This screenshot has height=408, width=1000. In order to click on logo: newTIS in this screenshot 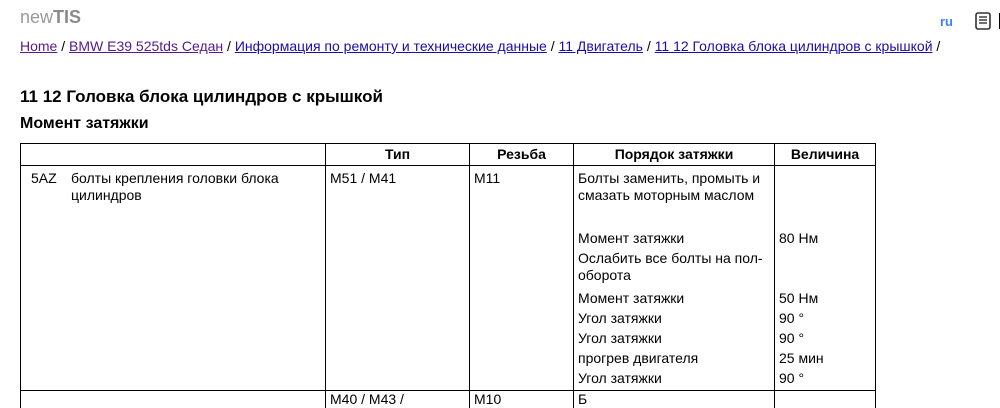, I will do `click(50, 17)`.